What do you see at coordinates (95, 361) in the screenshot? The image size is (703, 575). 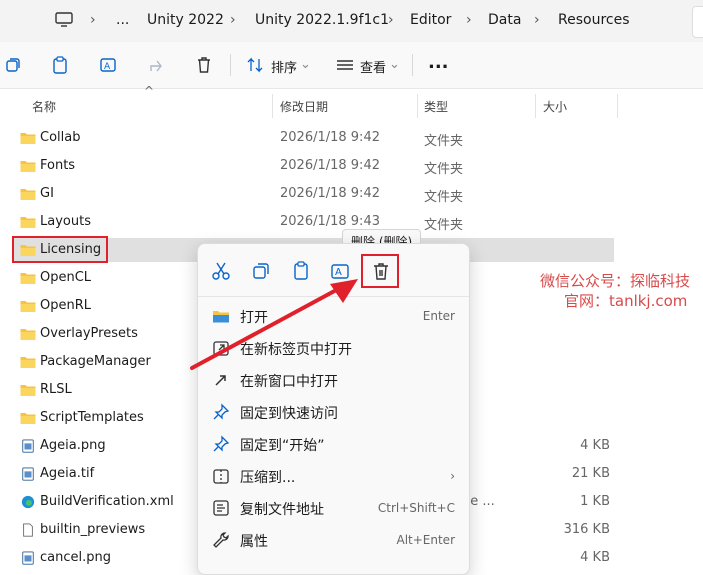 I see `file-name: PackageManager` at bounding box center [95, 361].